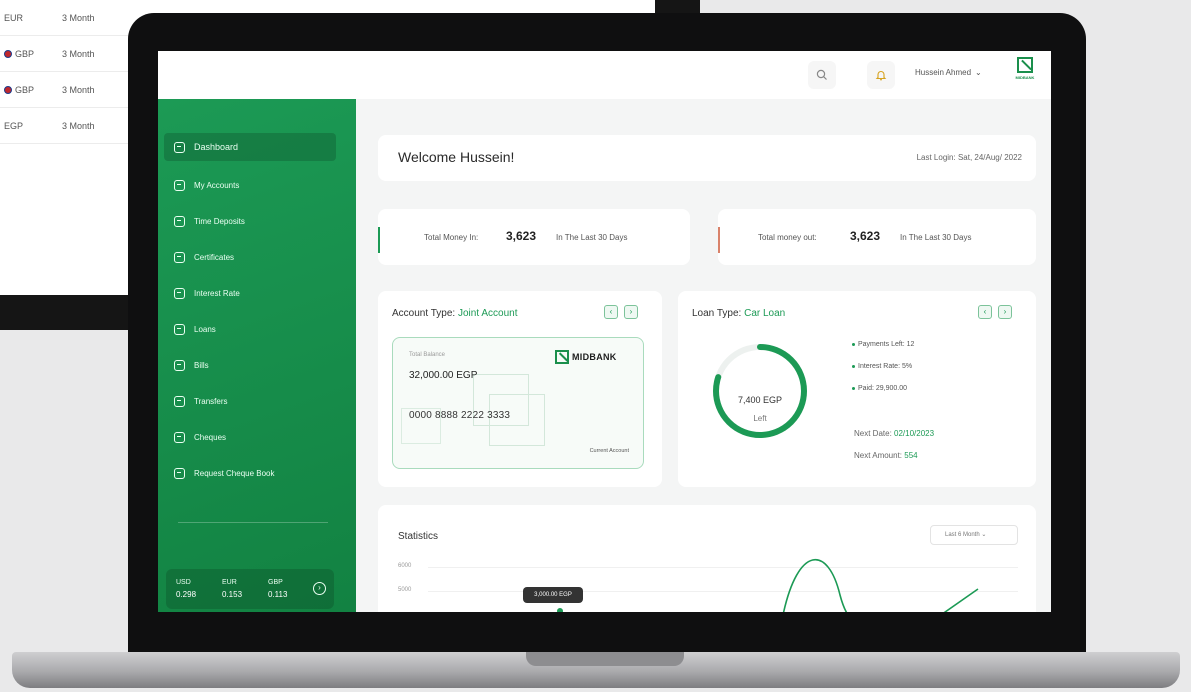 The image size is (1191, 692). Describe the element at coordinates (250, 589) in the screenshot. I see `exchange-rates: USD 0.298 EUR 0.153 GBP 0.113 ›` at that location.